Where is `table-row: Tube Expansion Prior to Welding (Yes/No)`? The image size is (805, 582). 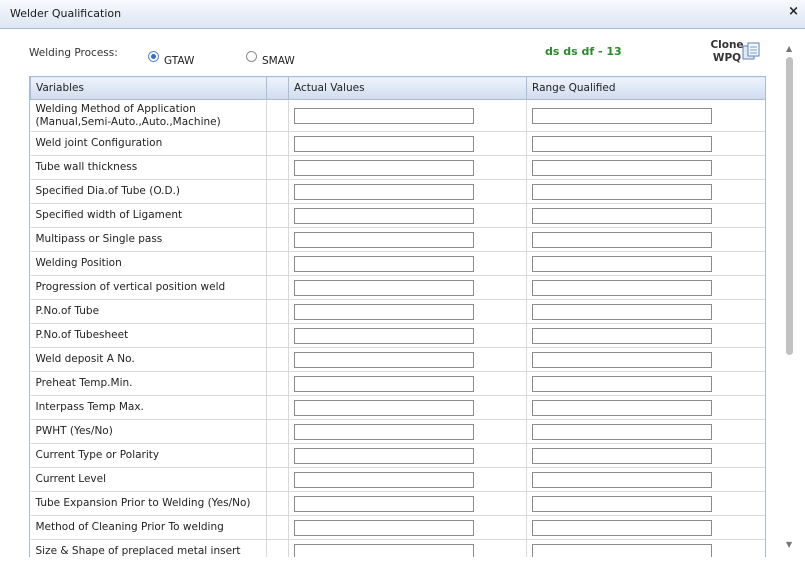
table-row: Tube Expansion Prior to Welding (Yes/No) is located at coordinates (397, 503).